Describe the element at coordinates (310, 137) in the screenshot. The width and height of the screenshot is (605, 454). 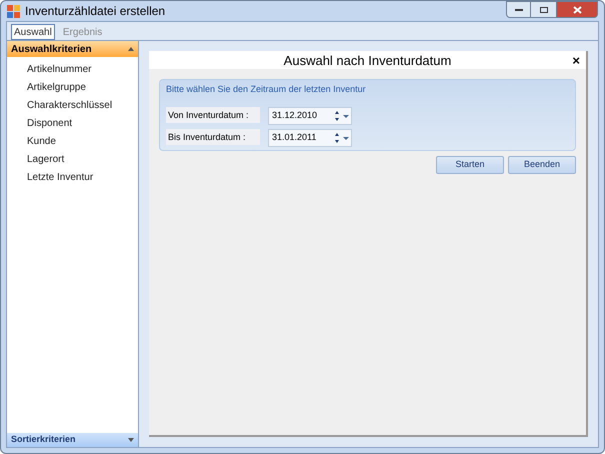
I see `date-field: 31.01.2011` at that location.